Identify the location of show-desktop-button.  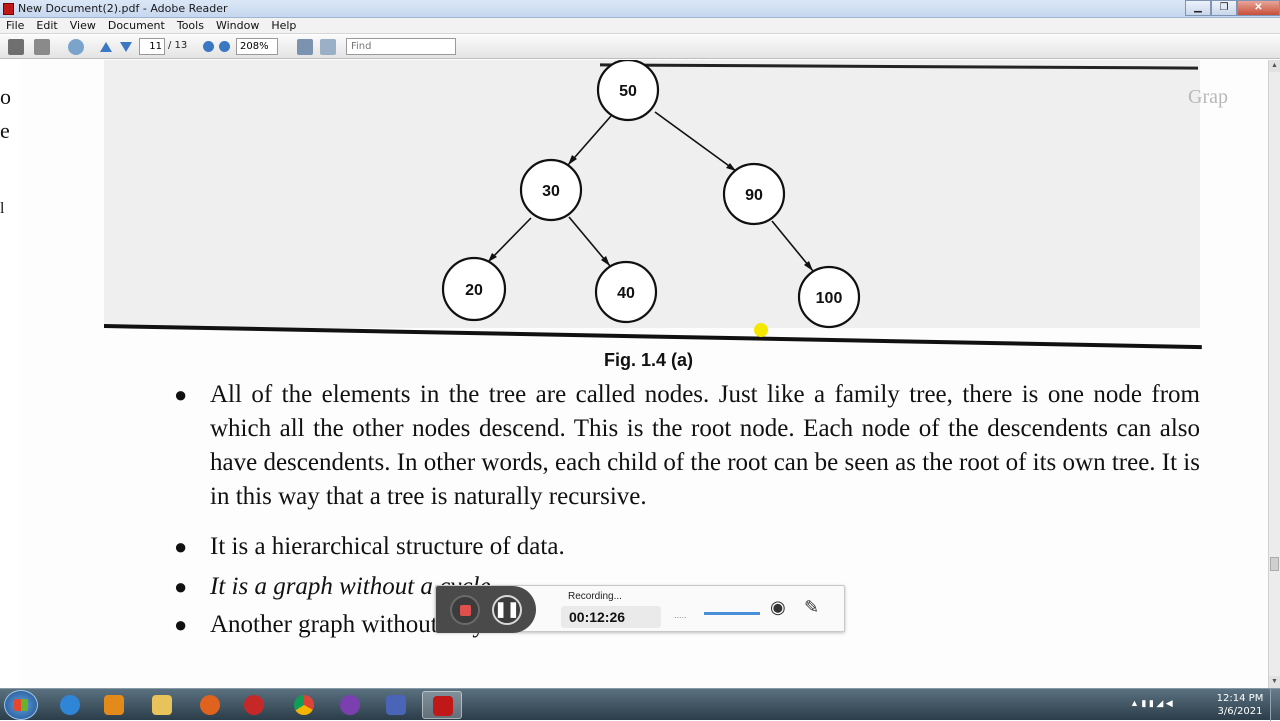
(1275, 705).